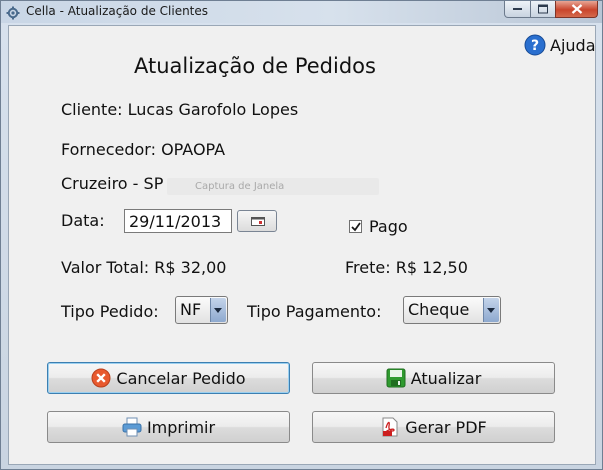 Image resolution: width=603 pixels, height=470 pixels. I want to click on update-label: Atualizar, so click(446, 378).